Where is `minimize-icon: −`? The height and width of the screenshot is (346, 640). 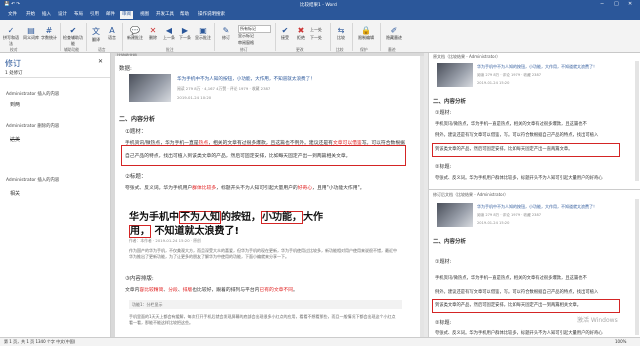
minimize-icon: − is located at coordinates (602, 4).